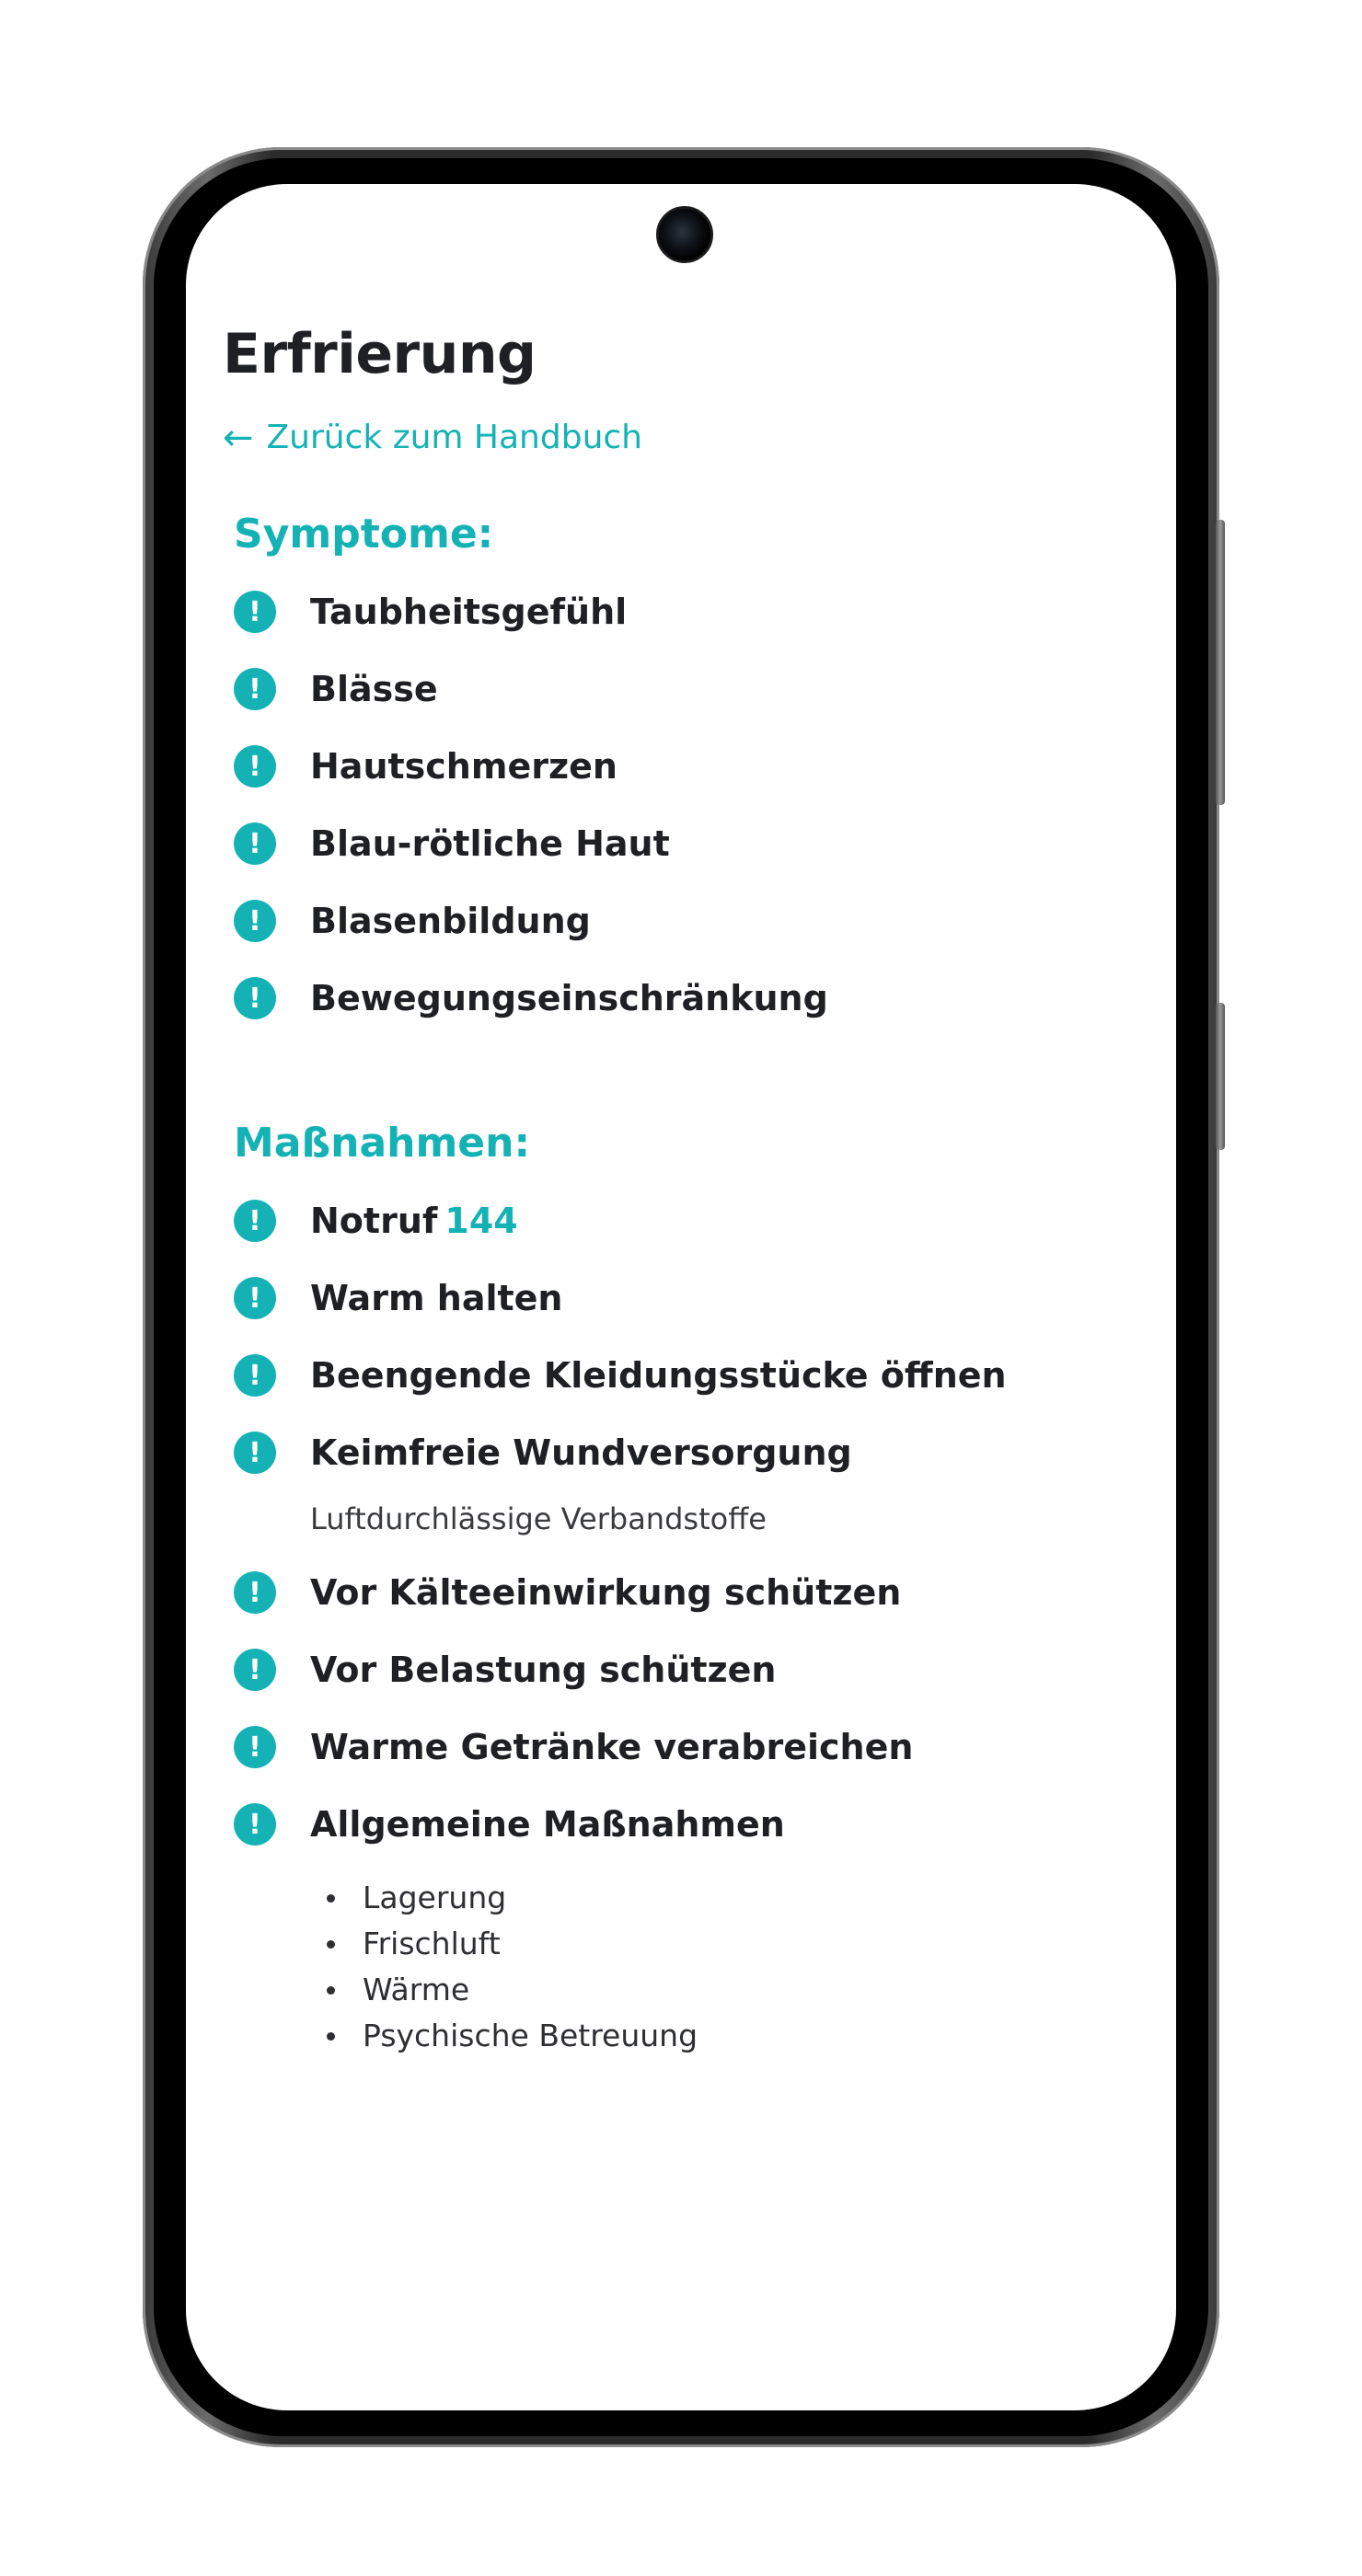 The width and height of the screenshot is (1362, 2576). Describe the element at coordinates (382, 1143) in the screenshot. I see `measures-heading: Maßnahmen:` at that location.